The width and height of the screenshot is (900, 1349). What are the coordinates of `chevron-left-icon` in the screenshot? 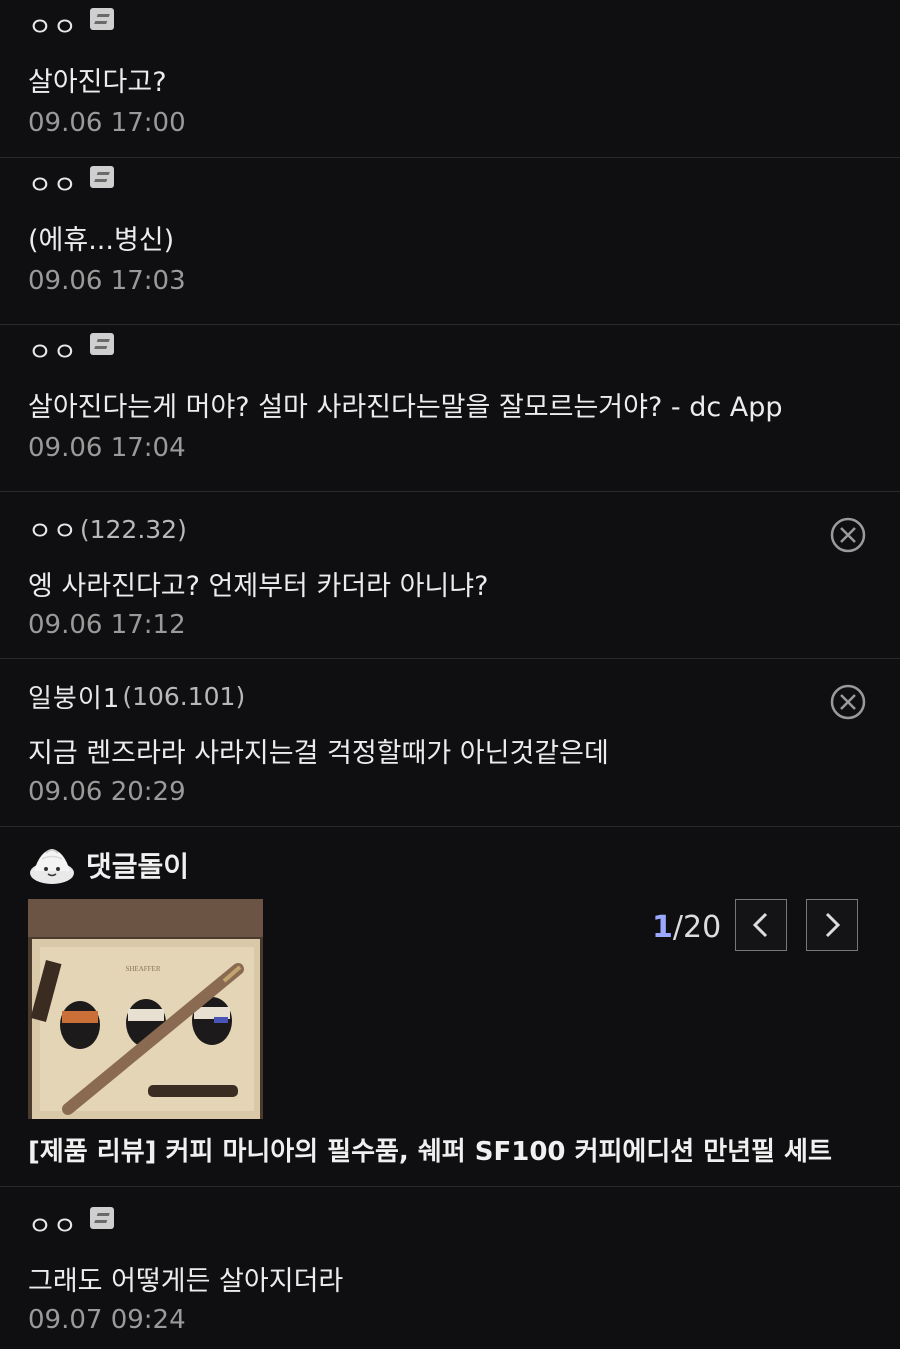 It's located at (760, 925).